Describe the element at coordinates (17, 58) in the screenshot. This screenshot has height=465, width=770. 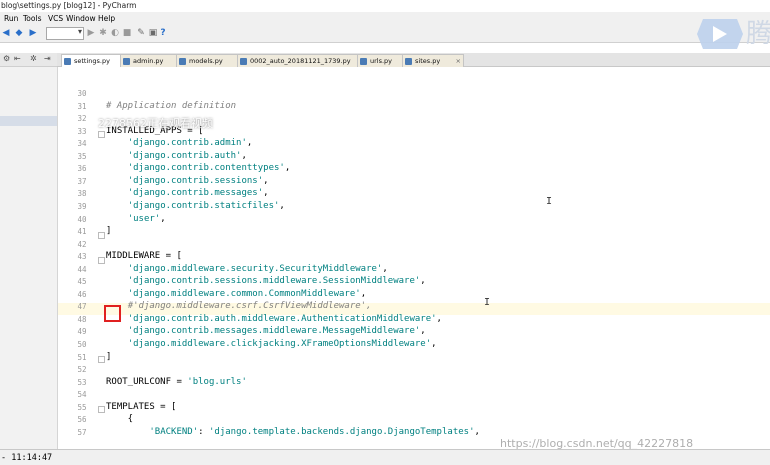
I see `collapse-icon: ⇤` at that location.